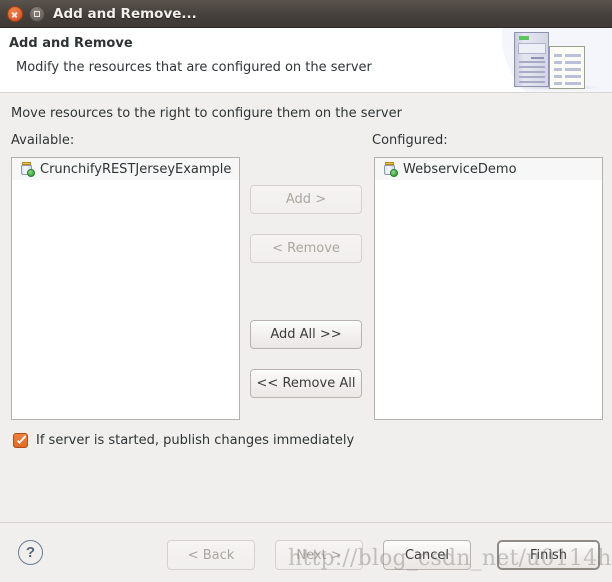  What do you see at coordinates (136, 169) in the screenshot?
I see `list-item-label: CrunchifyRESTJerseyExample` at bounding box center [136, 169].